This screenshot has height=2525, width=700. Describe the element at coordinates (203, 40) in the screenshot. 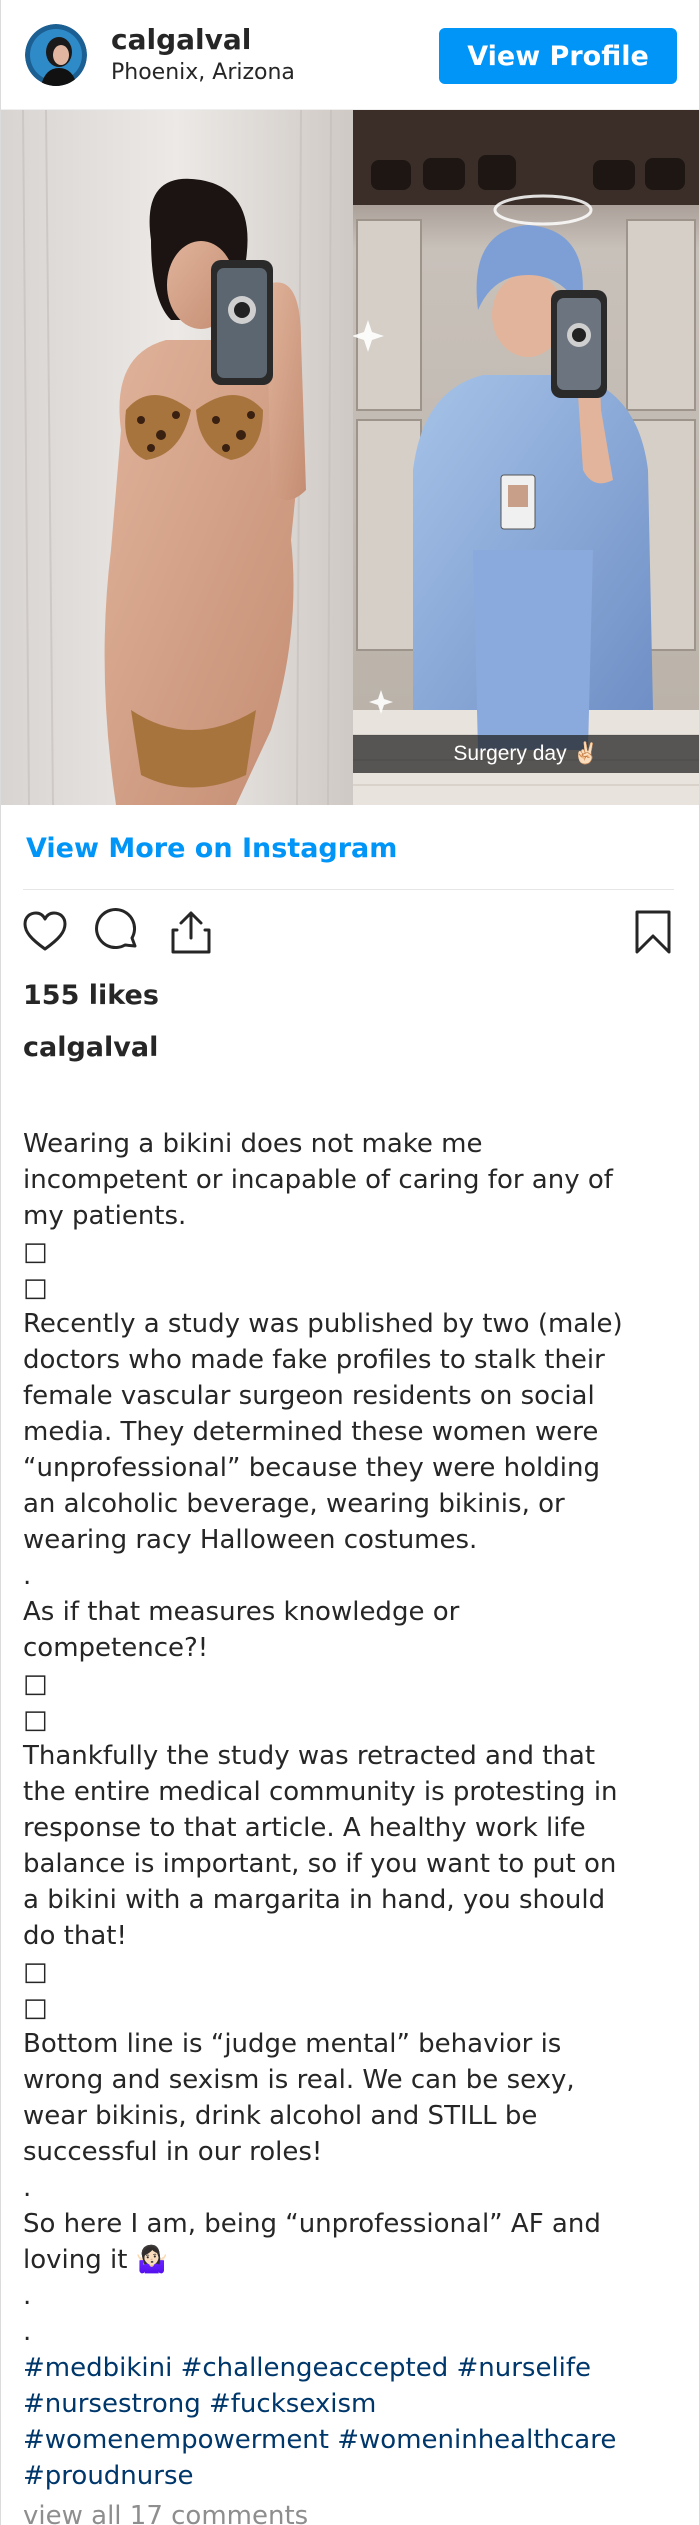

I see `username: calgalval` at that location.